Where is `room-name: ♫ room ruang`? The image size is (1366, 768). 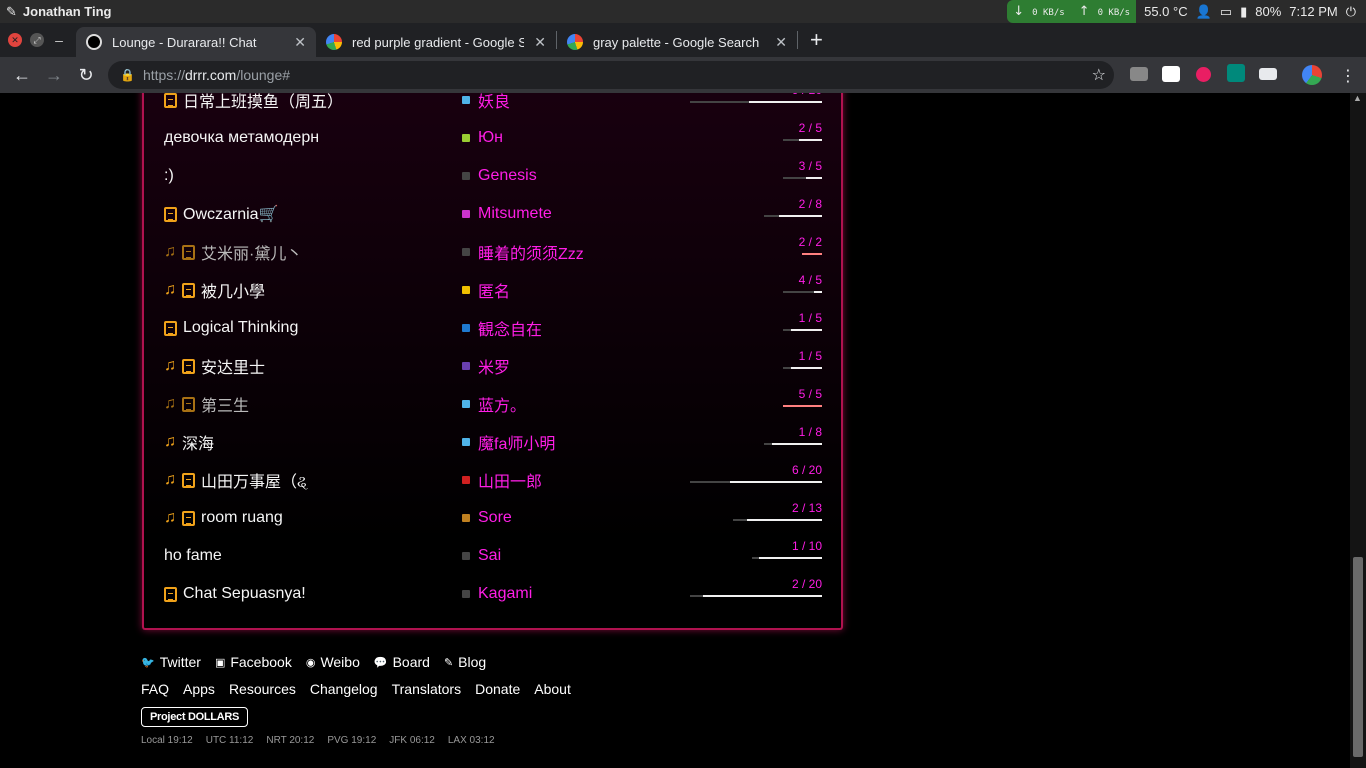 room-name: ♫ room ruang is located at coordinates (223, 518).